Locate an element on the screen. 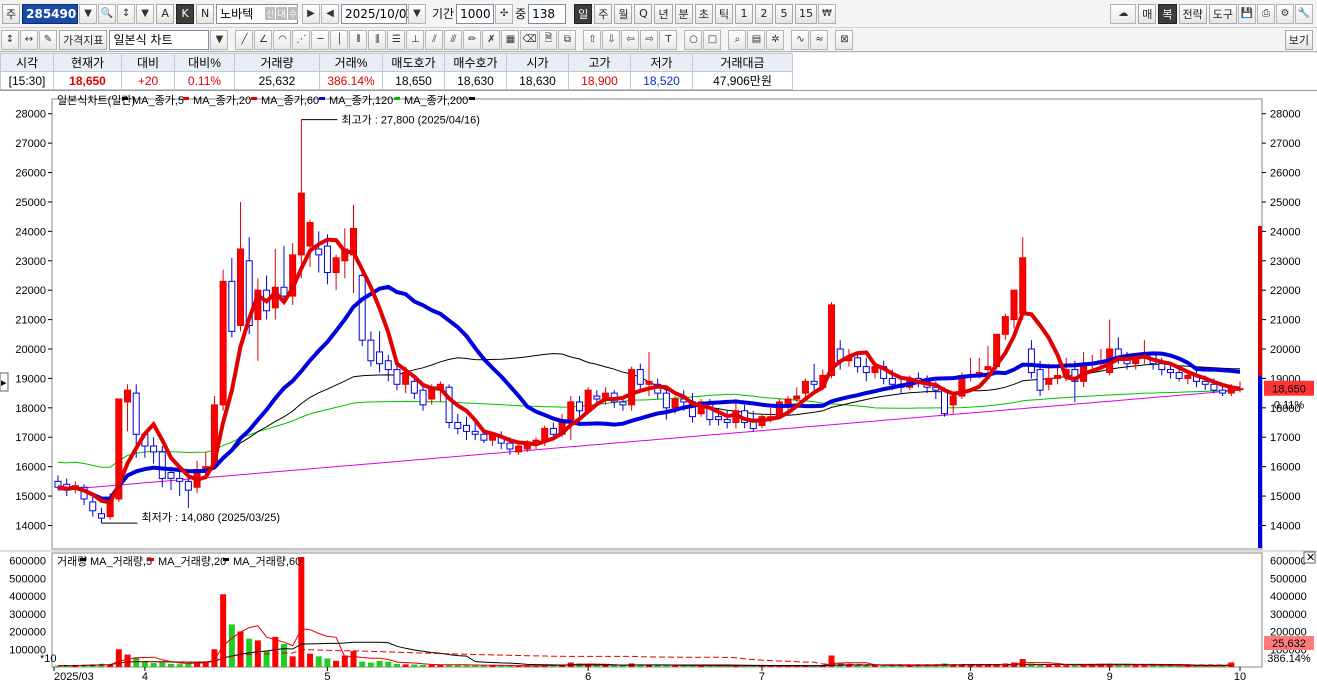  erase-icon: ✗ is located at coordinates (491, 39).